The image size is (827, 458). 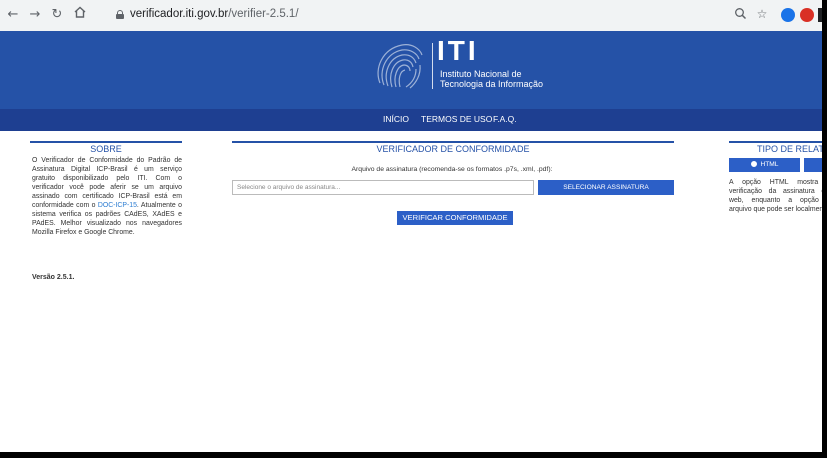 I want to click on menu-item-faq: F.A.Q., so click(x=505, y=119).